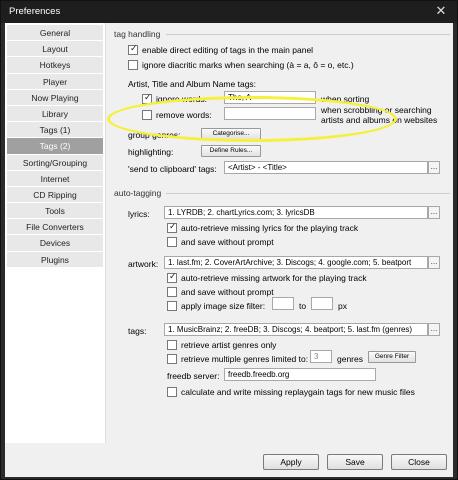  I want to click on sidebar-item: Tags (2), so click(55, 146).